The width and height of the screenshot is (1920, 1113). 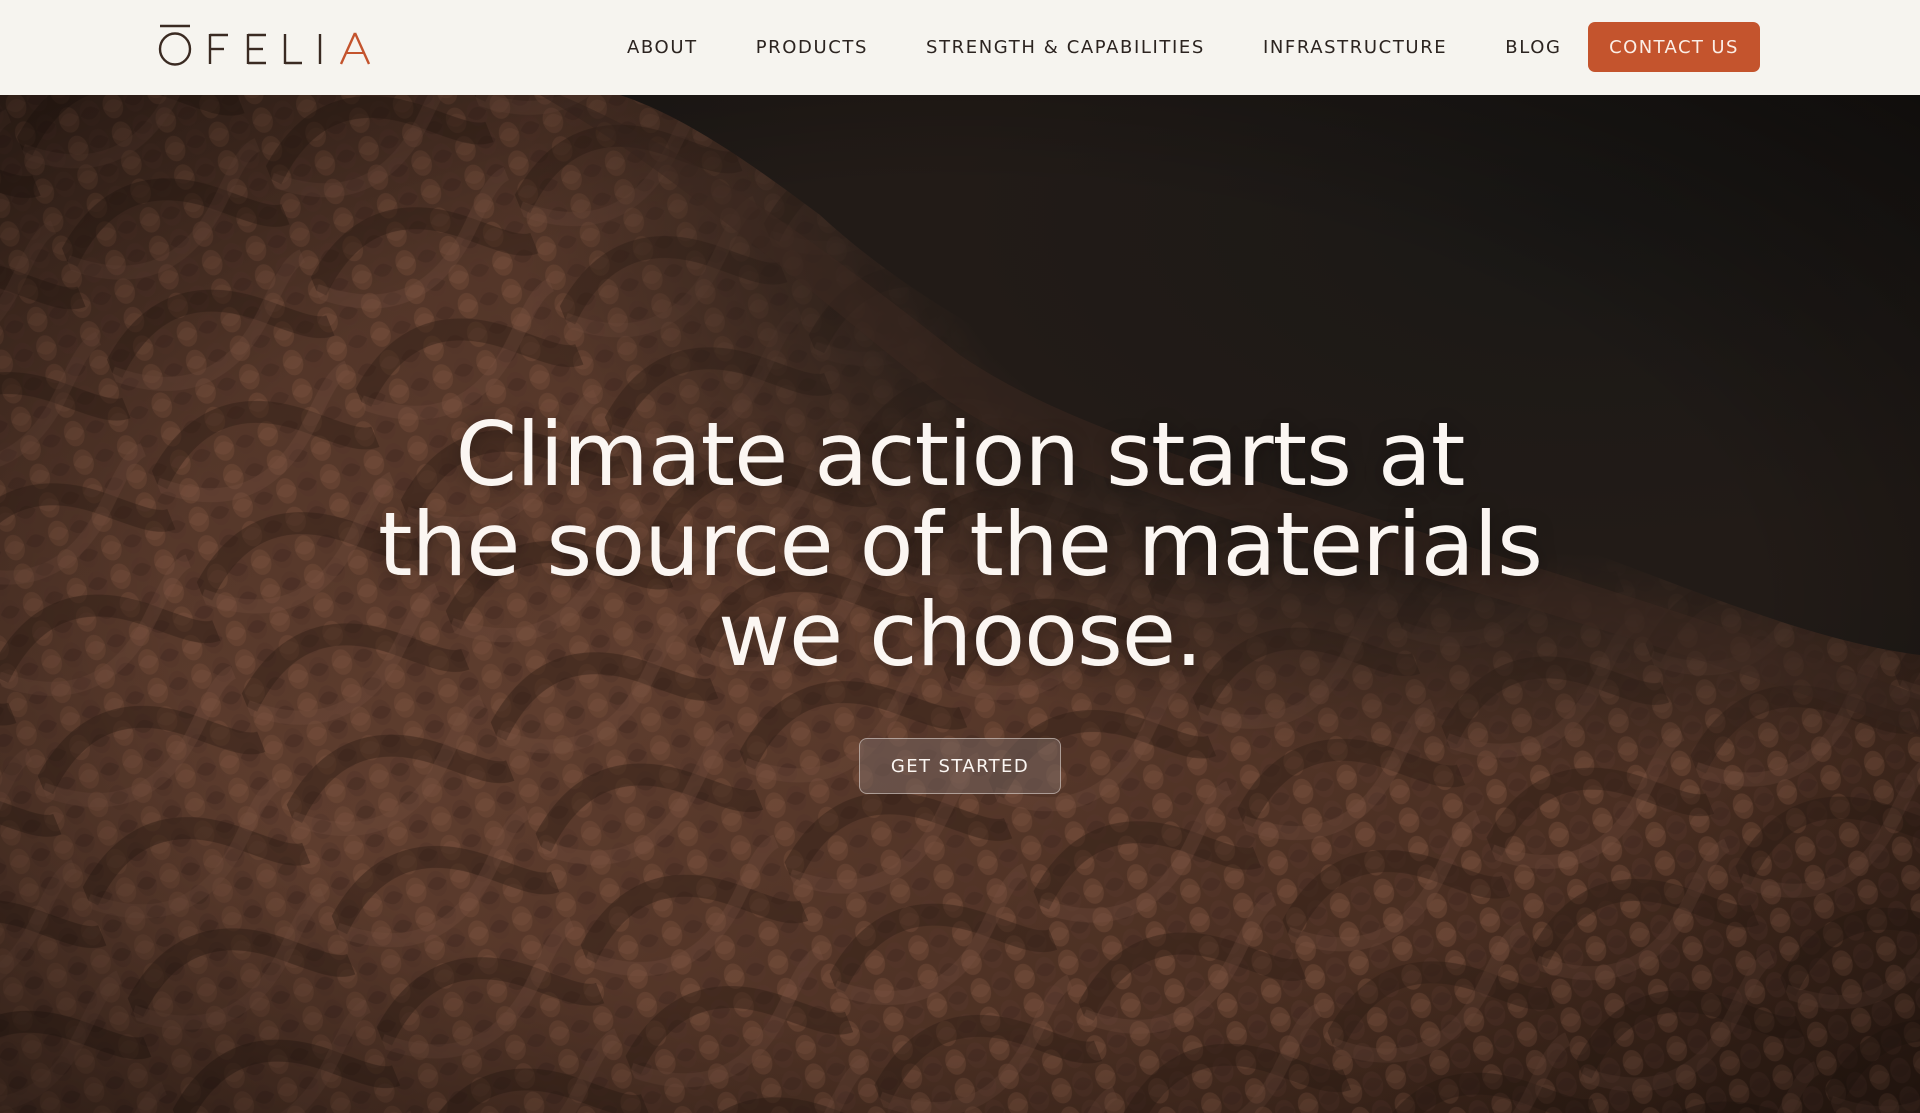 I want to click on get-started-button: GET STARTED, so click(x=960, y=766).